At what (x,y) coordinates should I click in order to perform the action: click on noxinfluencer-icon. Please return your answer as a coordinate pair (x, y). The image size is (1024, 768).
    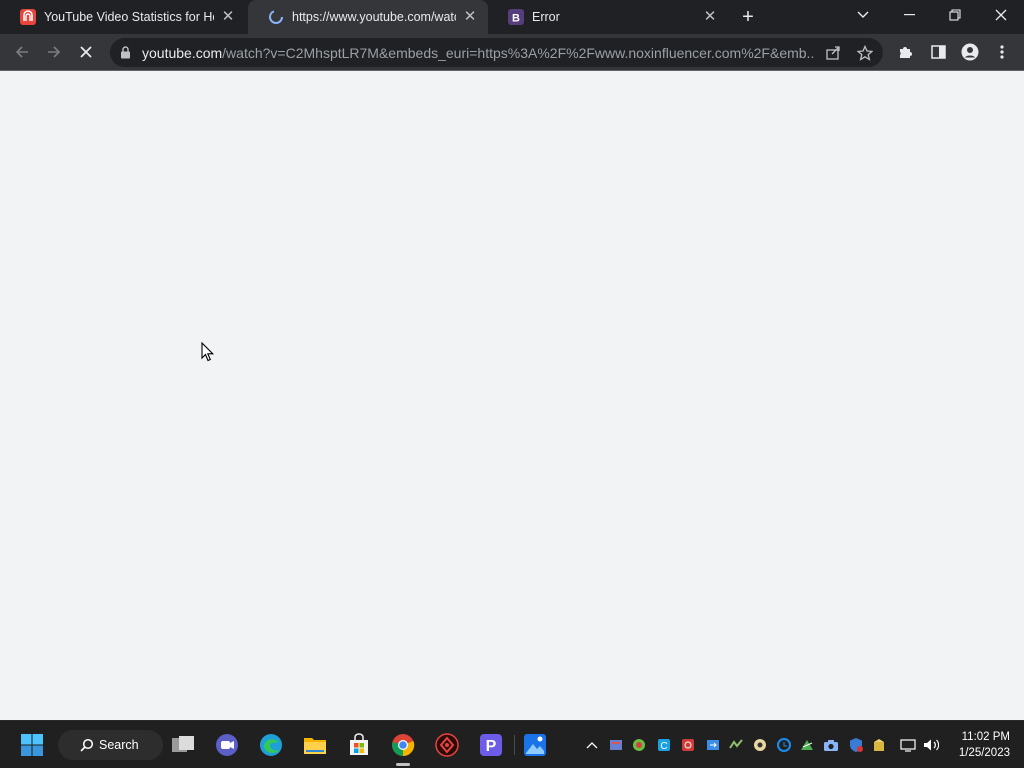
    Looking at the image, I should click on (28, 17).